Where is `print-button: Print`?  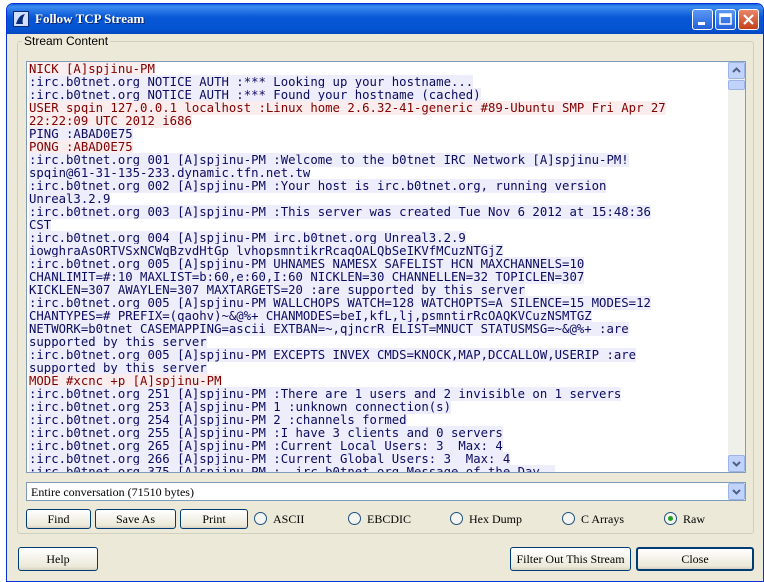 print-button: Print is located at coordinates (214, 519).